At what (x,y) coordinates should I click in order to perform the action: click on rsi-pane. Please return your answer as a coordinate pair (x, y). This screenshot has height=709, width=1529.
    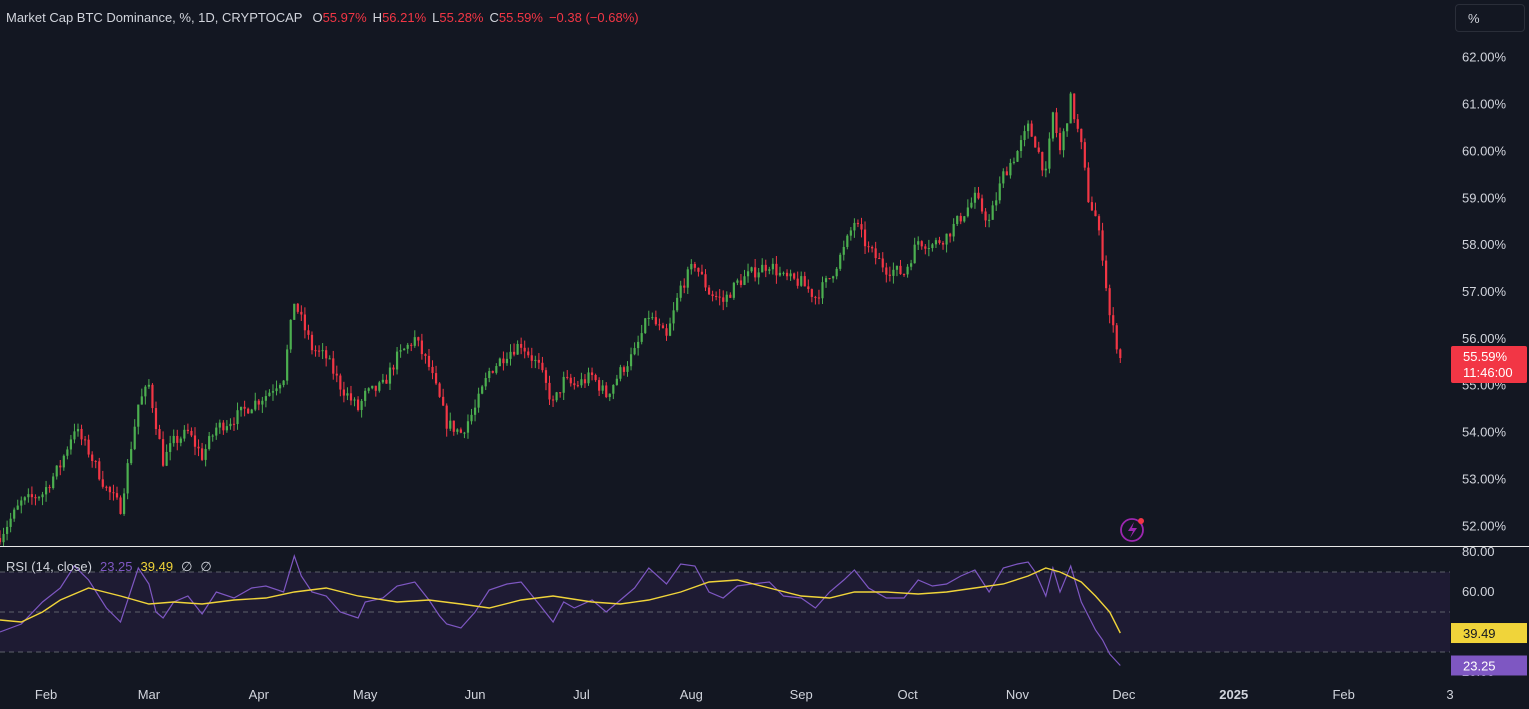
    Looking at the image, I should click on (725, 610).